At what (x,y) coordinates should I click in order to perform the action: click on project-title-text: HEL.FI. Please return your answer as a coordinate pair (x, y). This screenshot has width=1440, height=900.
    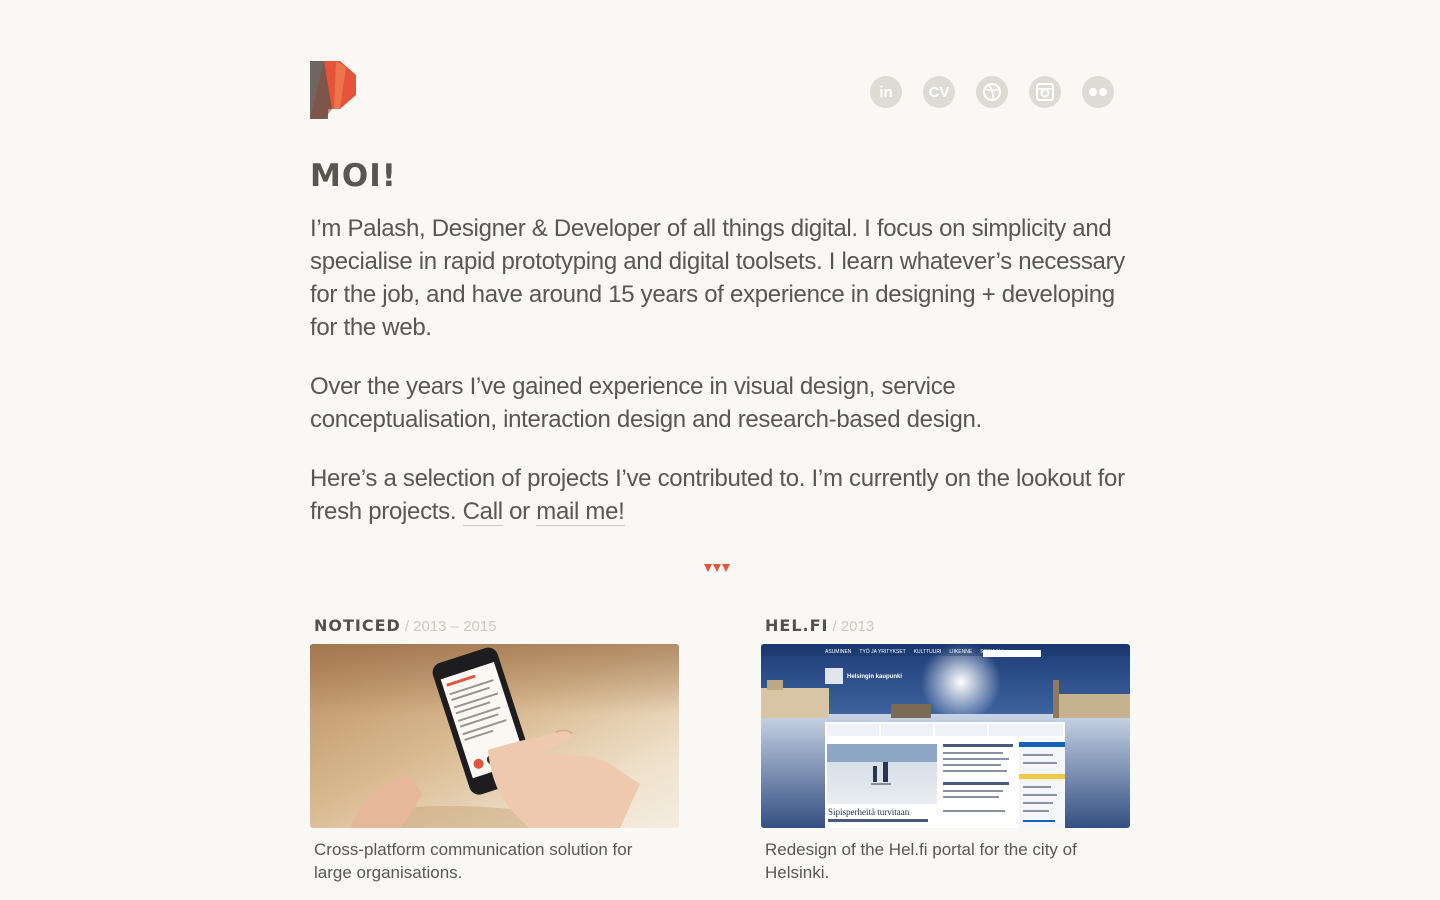
    Looking at the image, I should click on (797, 625).